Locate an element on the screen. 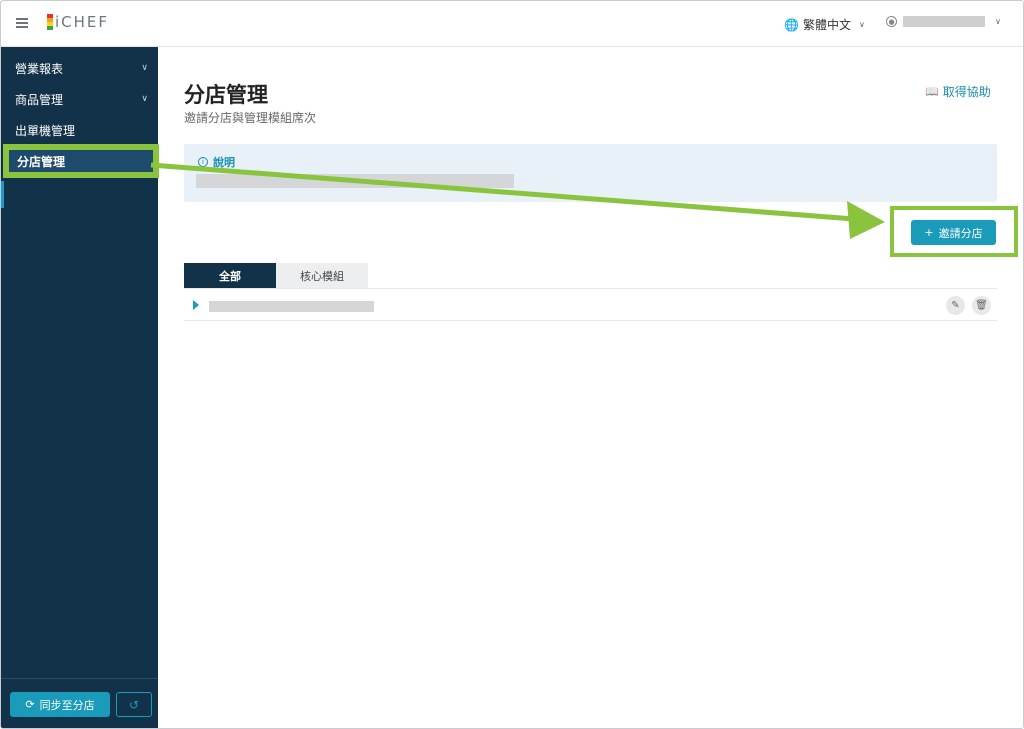 The height and width of the screenshot is (729, 1024). sidebar-footer: ⟳ 同步至分店 ↺ is located at coordinates (79, 703).